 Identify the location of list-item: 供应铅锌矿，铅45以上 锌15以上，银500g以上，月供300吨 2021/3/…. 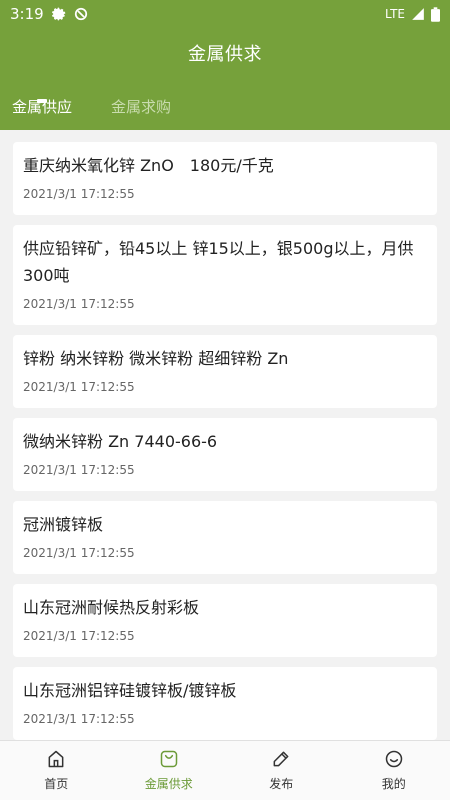
(225, 275).